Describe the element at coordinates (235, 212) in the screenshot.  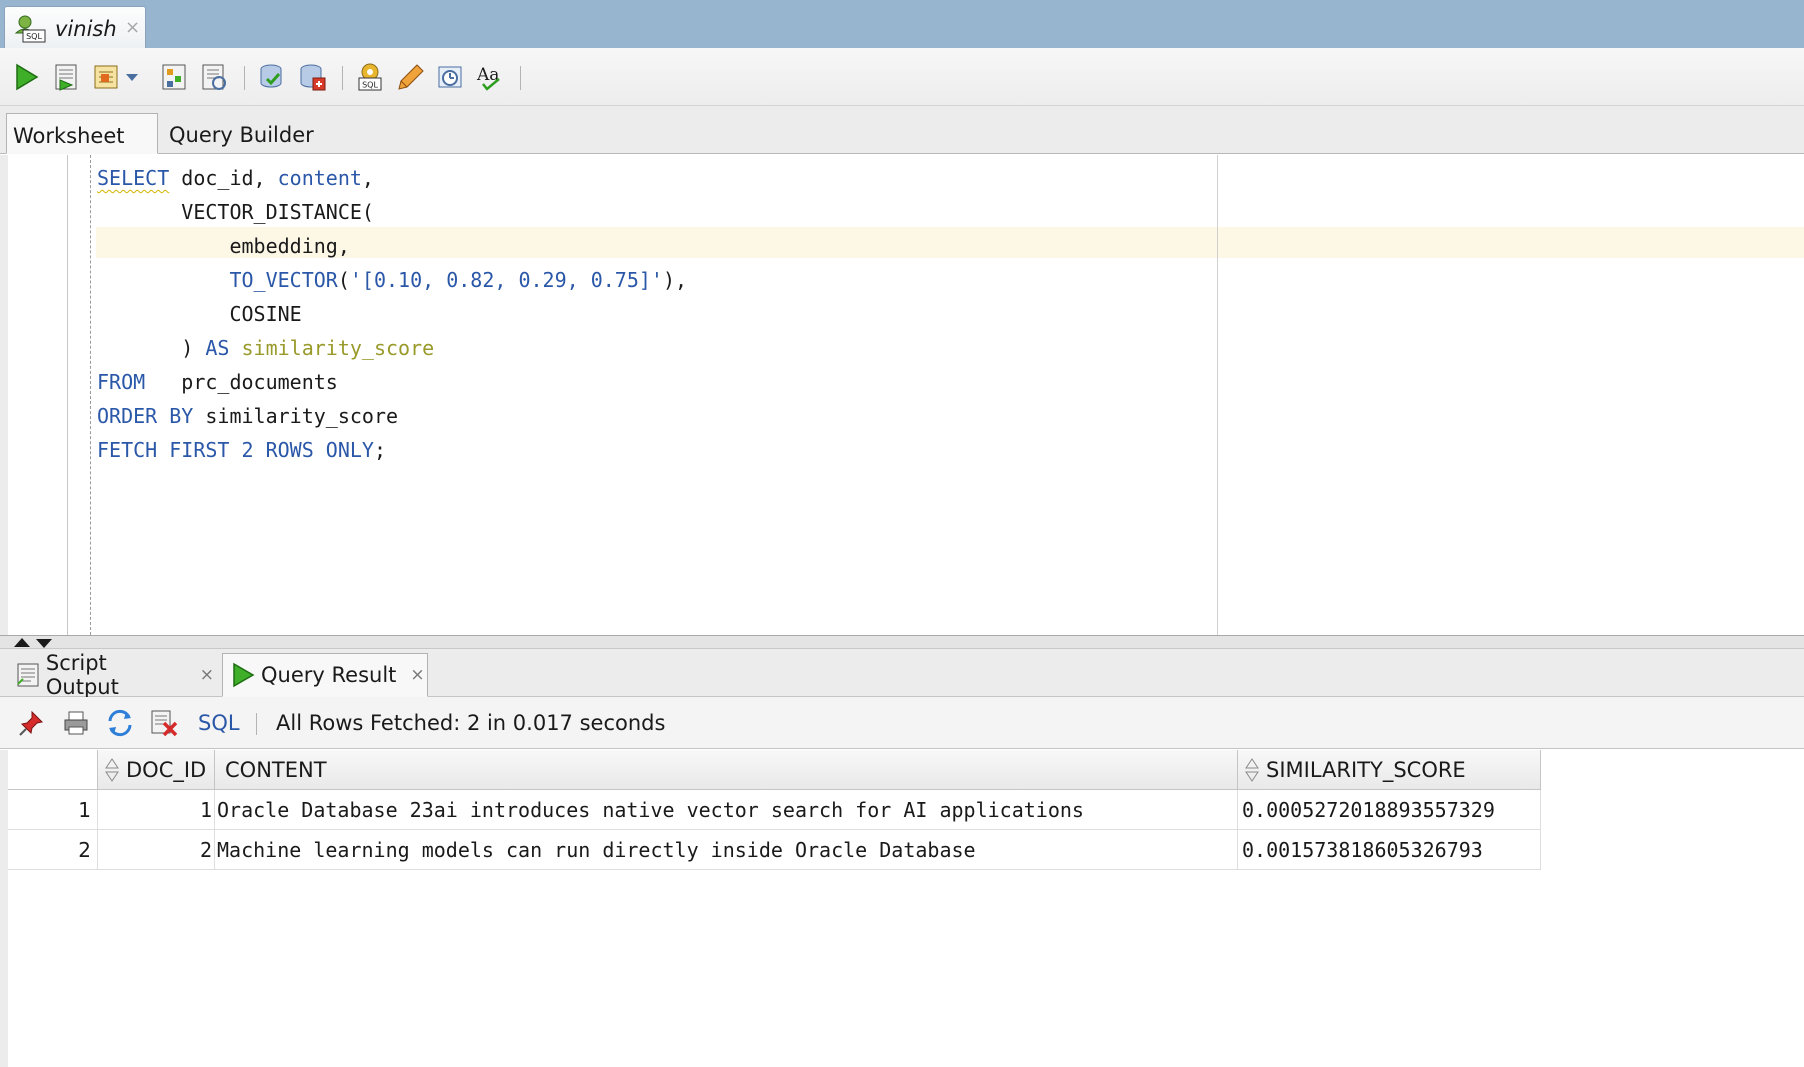
I see `code-token: VECTOR_DISTANCE(` at that location.